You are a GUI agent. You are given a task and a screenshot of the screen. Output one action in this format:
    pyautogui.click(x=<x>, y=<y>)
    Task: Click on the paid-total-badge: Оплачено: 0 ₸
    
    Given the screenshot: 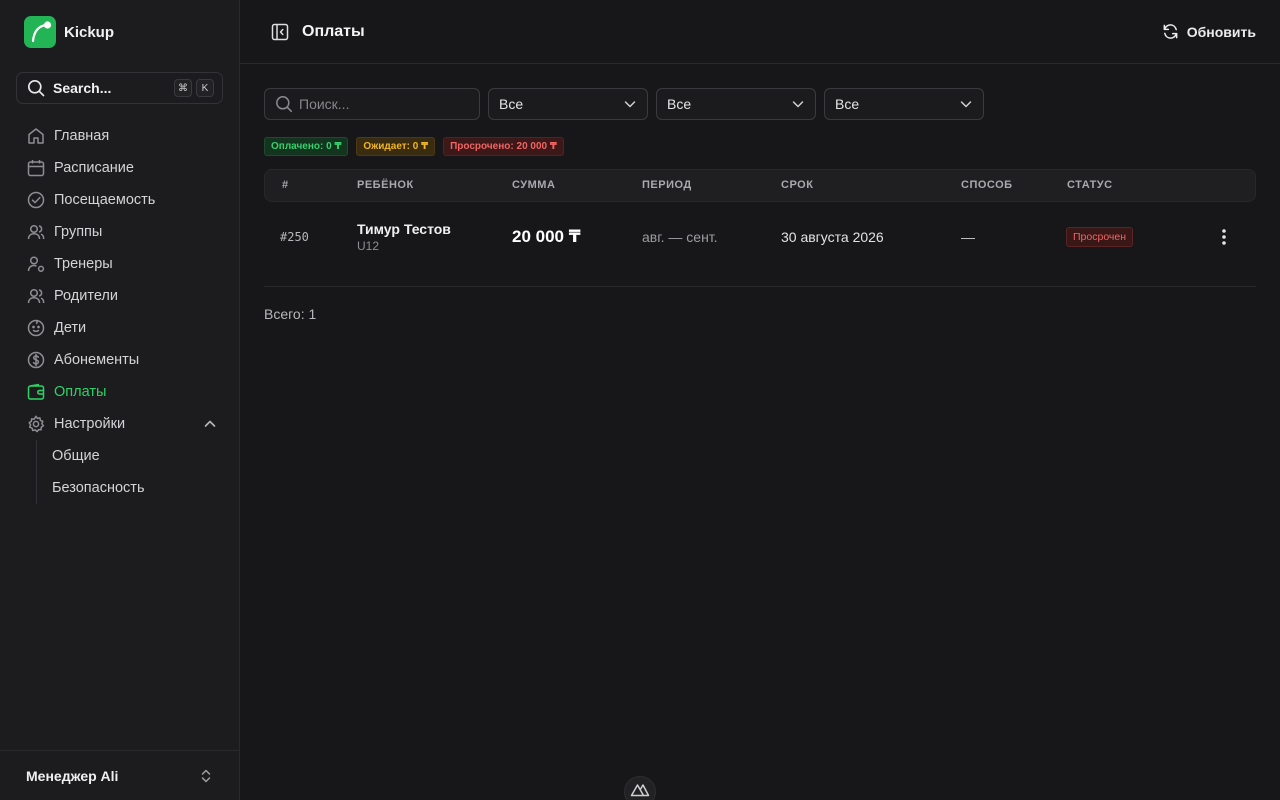 What is the action you would take?
    pyautogui.click(x=306, y=146)
    